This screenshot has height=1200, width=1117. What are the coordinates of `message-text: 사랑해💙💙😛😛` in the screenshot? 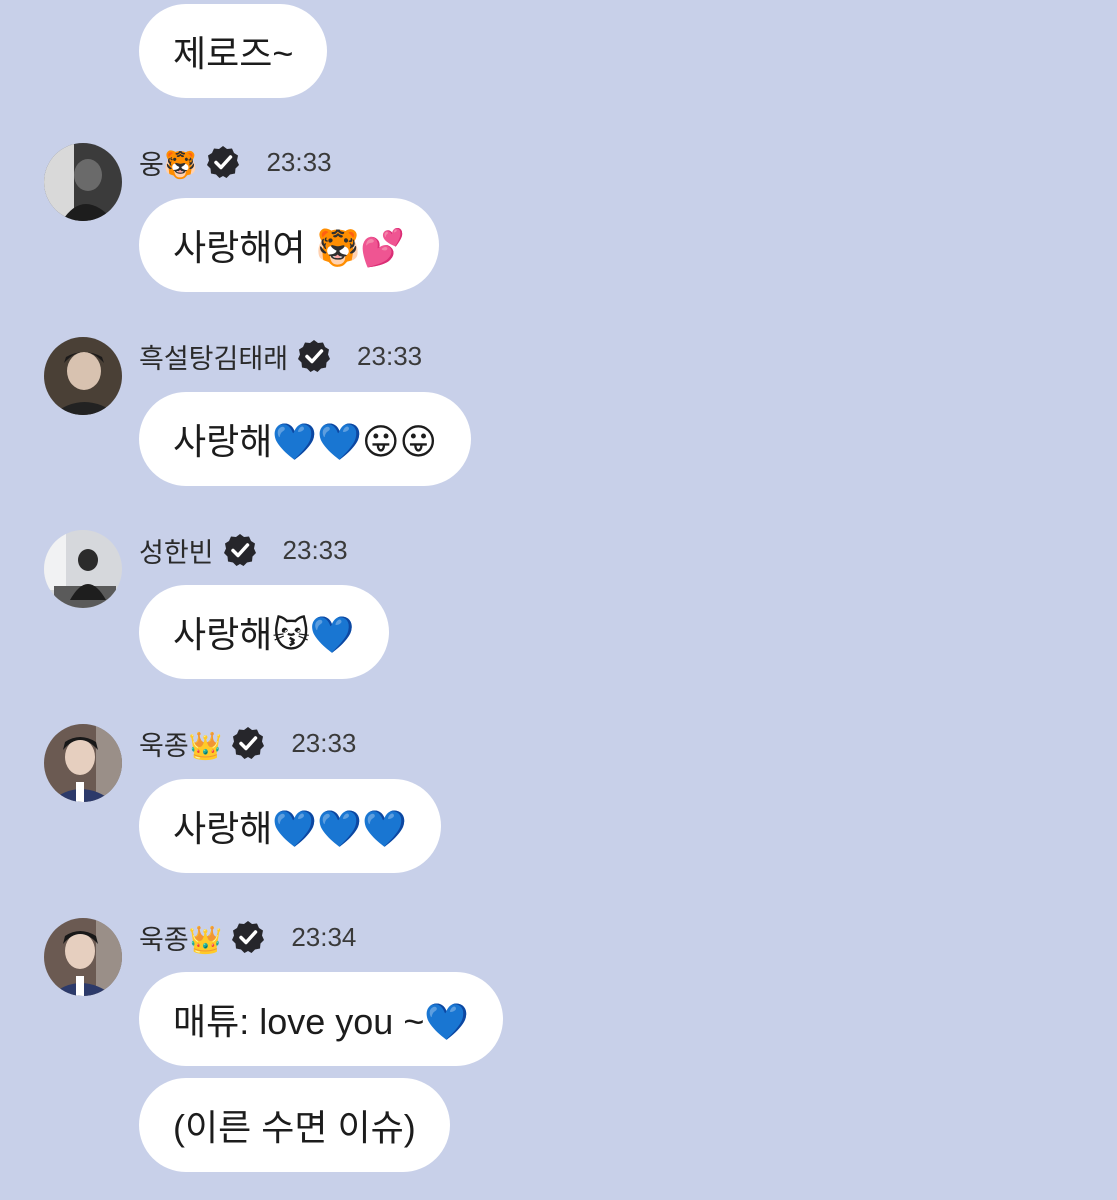 It's located at (305, 441).